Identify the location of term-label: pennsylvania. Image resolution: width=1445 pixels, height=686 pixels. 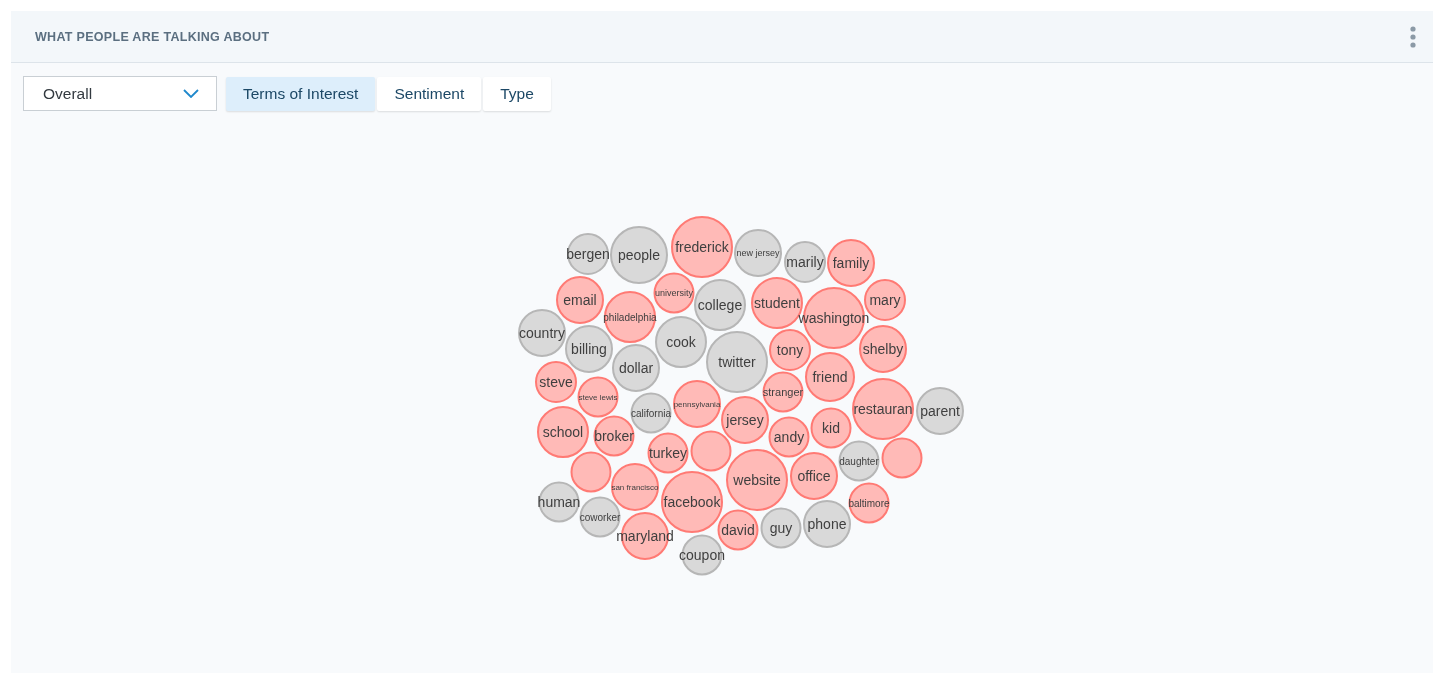
(697, 404).